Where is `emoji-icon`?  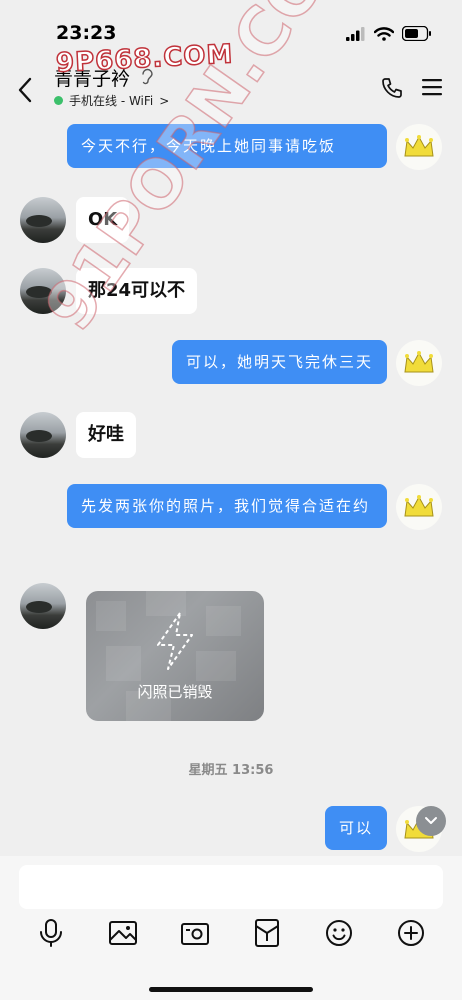
emoji-icon is located at coordinates (339, 933).